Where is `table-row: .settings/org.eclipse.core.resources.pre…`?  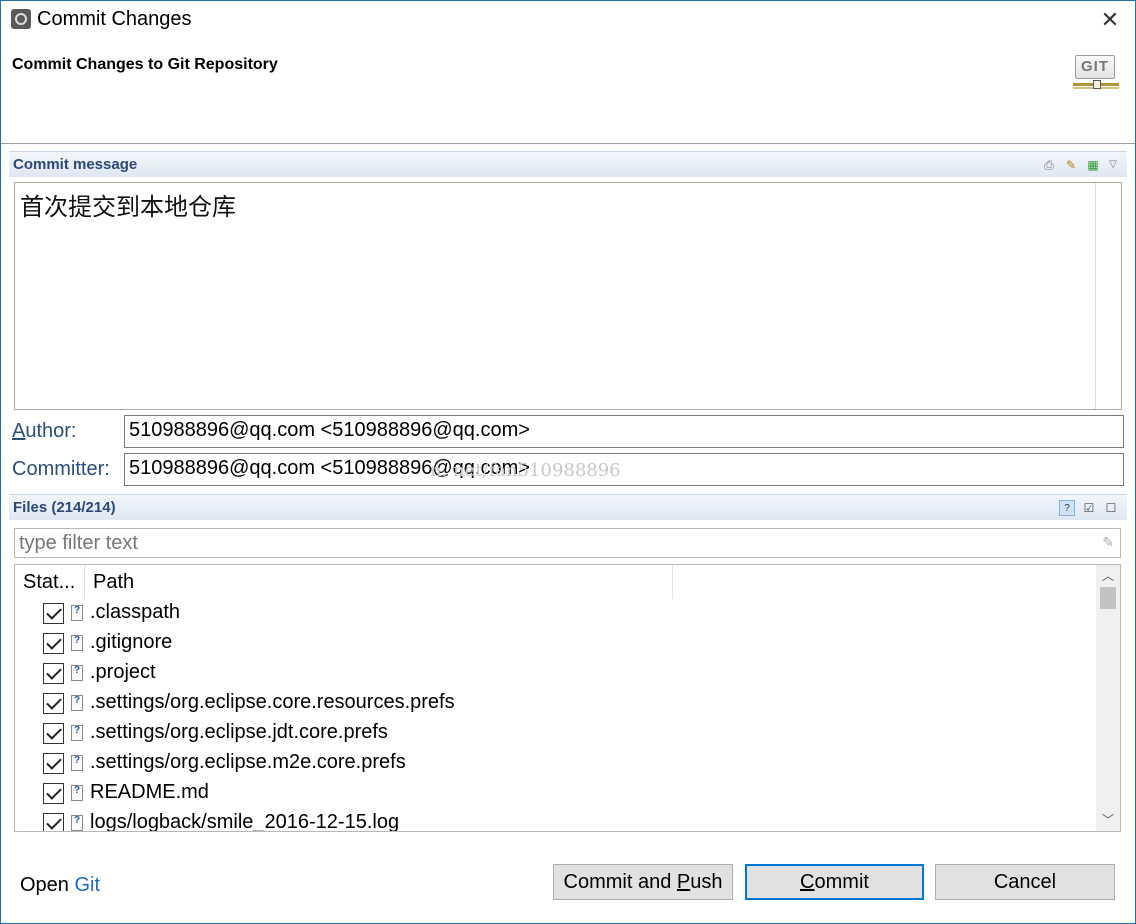 table-row: .settings/org.eclipse.core.resources.pre… is located at coordinates (556, 704).